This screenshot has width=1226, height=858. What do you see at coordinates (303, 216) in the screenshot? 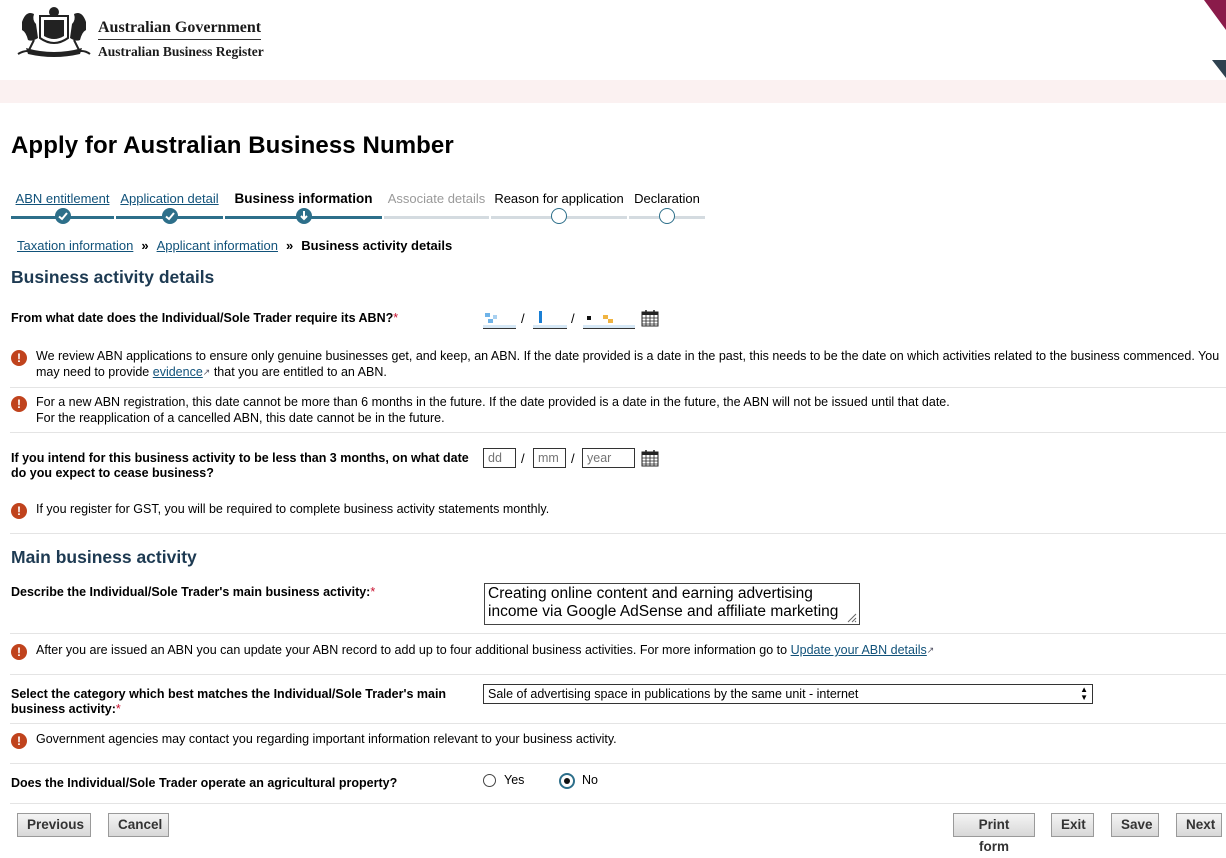
I see `current-step-icon` at bounding box center [303, 216].